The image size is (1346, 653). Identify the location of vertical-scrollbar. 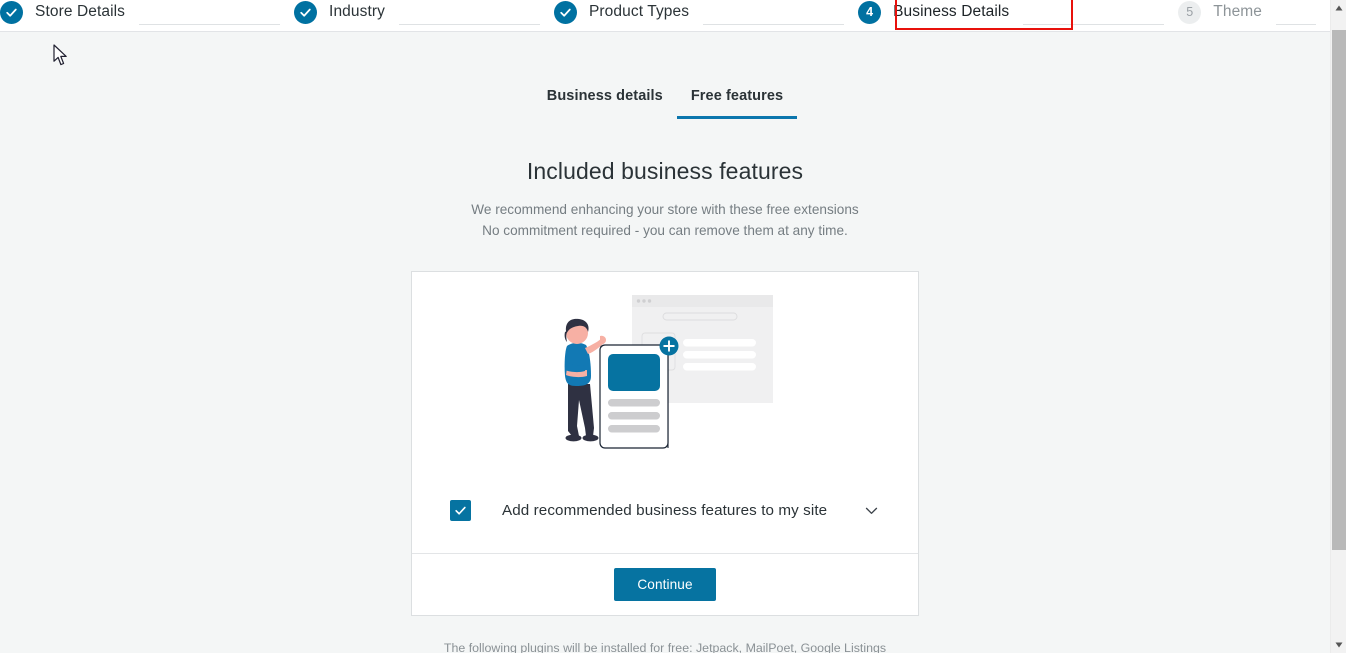
(1338, 326).